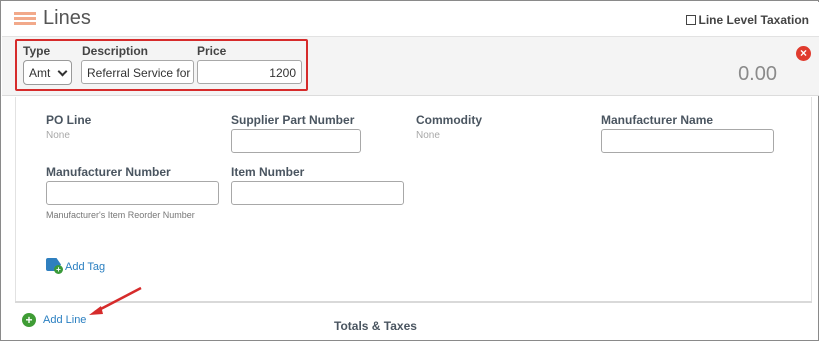 The height and width of the screenshot is (341, 819). I want to click on add-line-link: Add Line, so click(64, 320).